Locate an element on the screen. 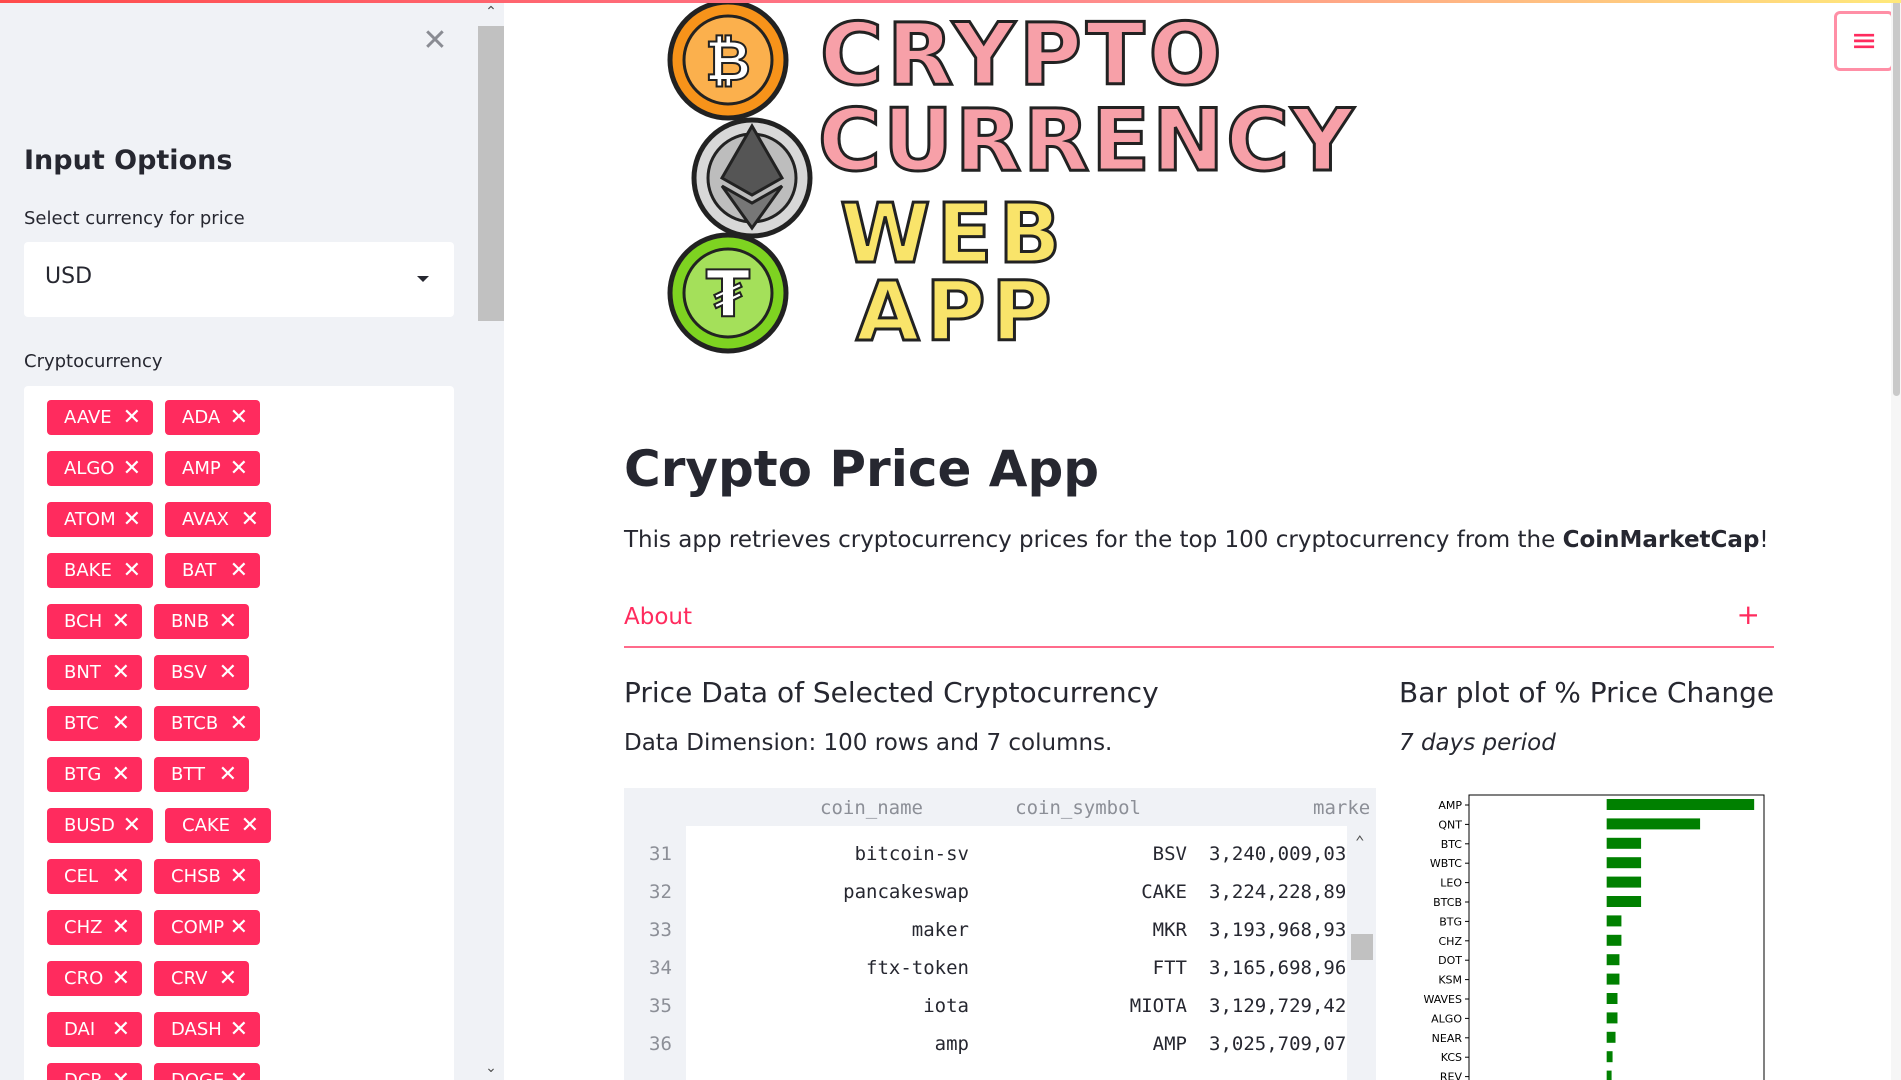 The image size is (1901, 1080). cell-coin-name: iota is located at coordinates (946, 1006).